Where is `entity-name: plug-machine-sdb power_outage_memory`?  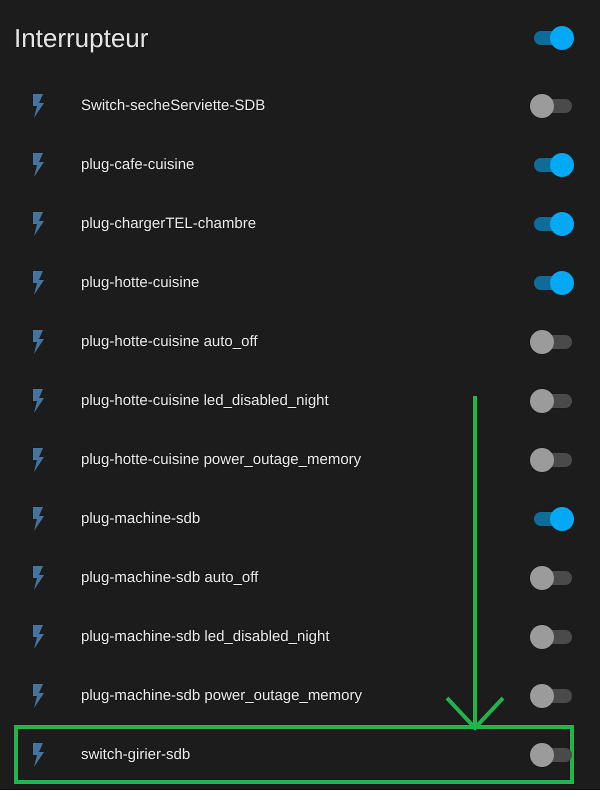
entity-name: plug-machine-sdb power_outage_memory is located at coordinates (222, 695).